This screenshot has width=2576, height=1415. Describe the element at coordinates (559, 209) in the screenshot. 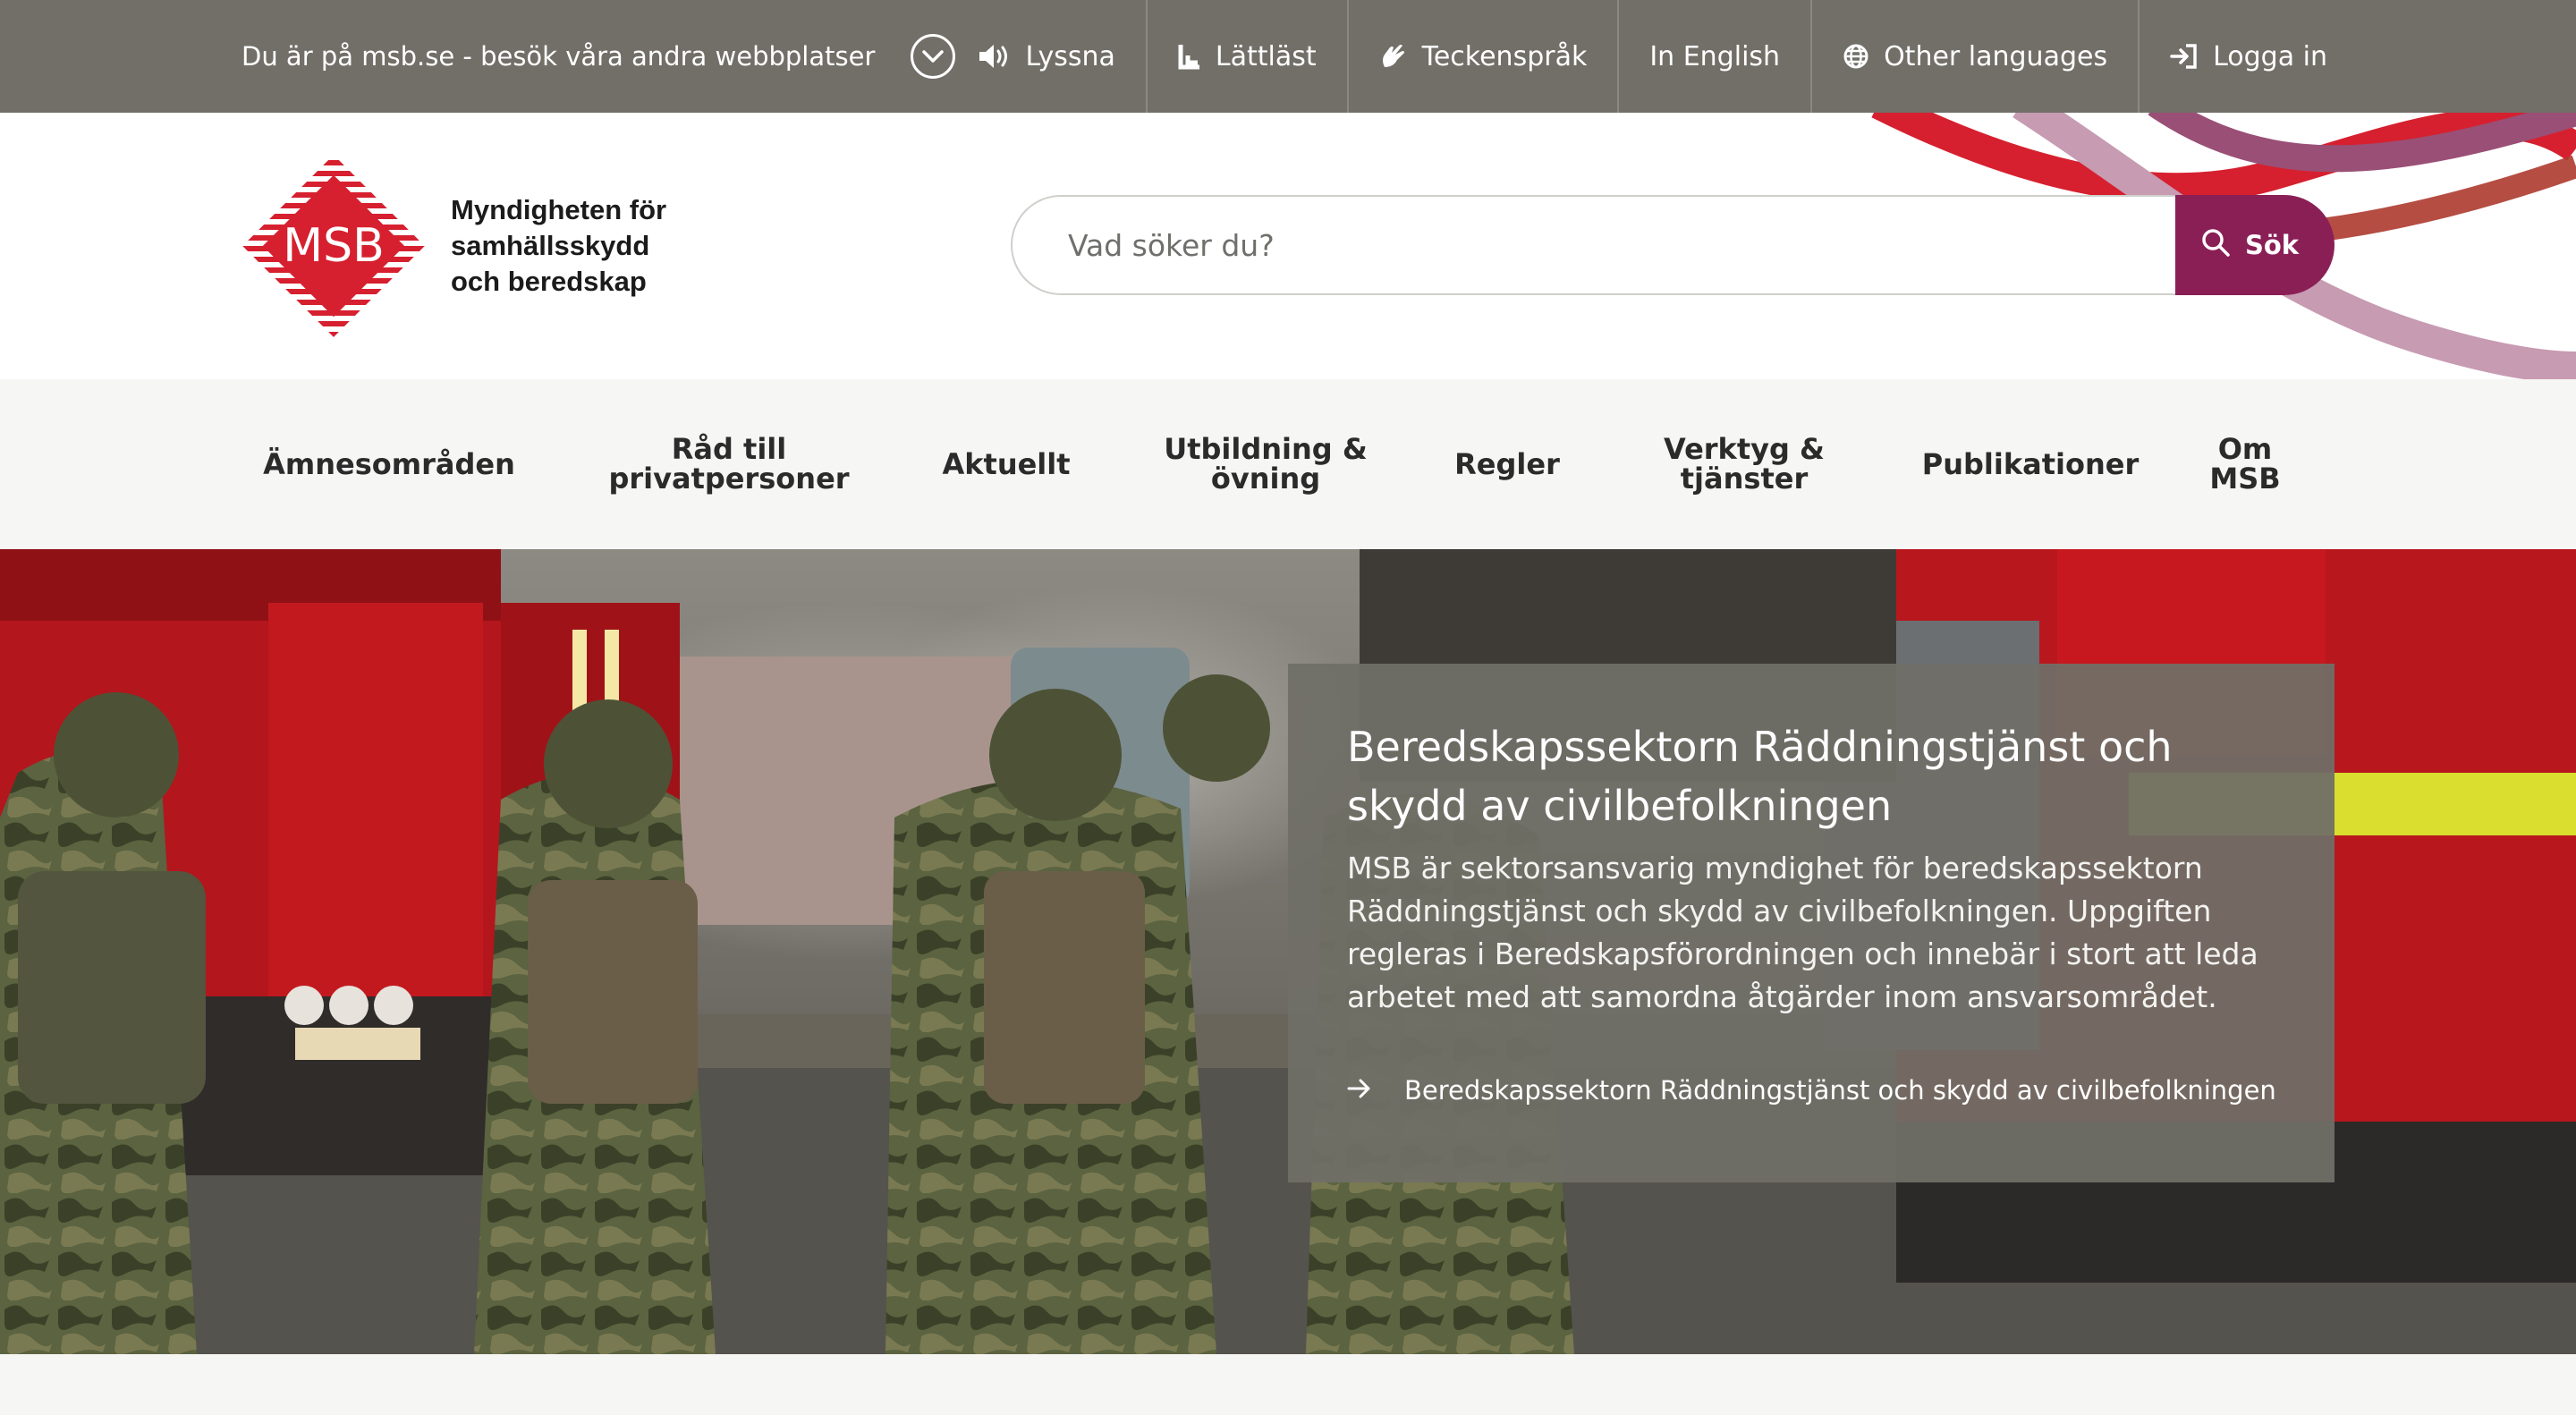

I see `logo-line: Myndigheten för` at that location.